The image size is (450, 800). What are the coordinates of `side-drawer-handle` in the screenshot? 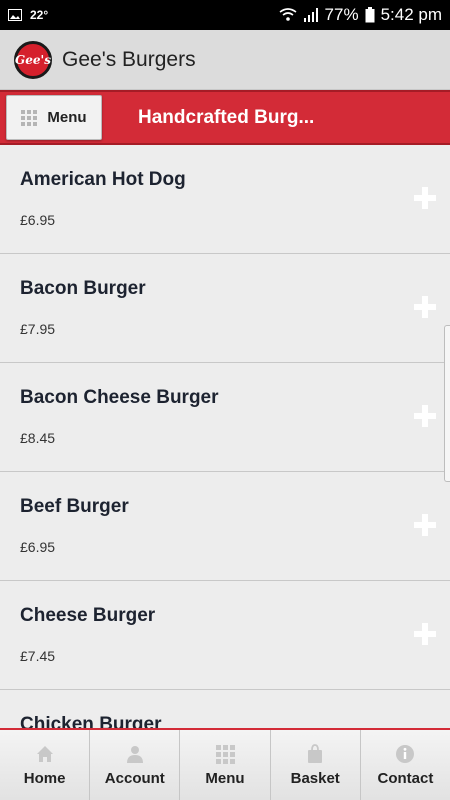 It's located at (447, 403).